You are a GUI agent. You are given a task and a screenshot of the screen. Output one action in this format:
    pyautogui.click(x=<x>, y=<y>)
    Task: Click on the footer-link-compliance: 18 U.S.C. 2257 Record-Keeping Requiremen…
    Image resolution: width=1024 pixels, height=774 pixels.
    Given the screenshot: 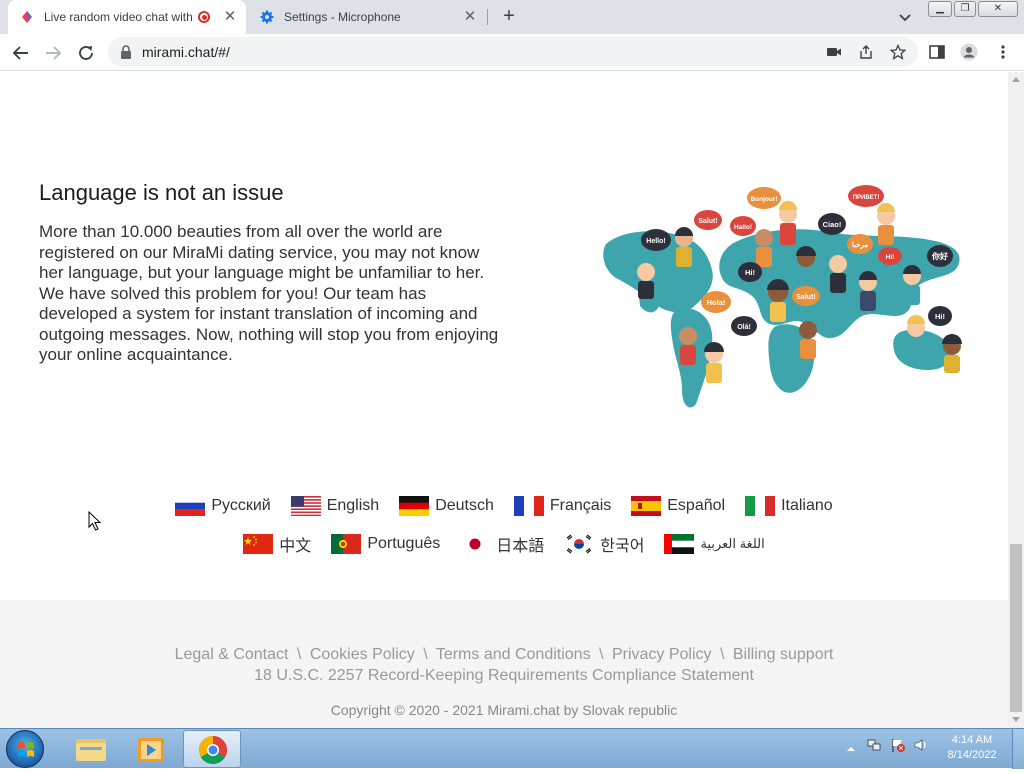 What is the action you would take?
    pyautogui.click(x=504, y=675)
    